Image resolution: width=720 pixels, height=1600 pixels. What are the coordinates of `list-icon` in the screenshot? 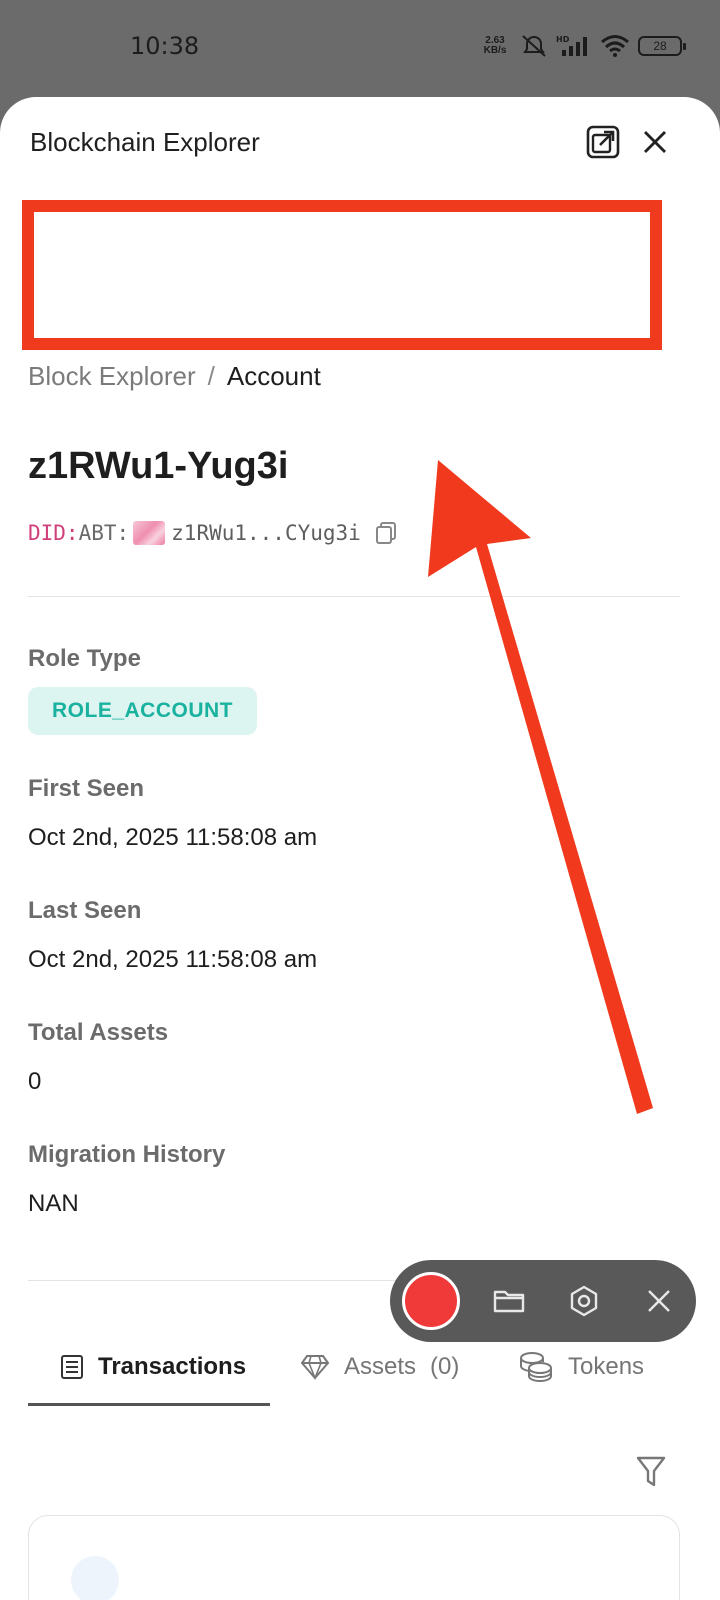 It's located at (72, 1367).